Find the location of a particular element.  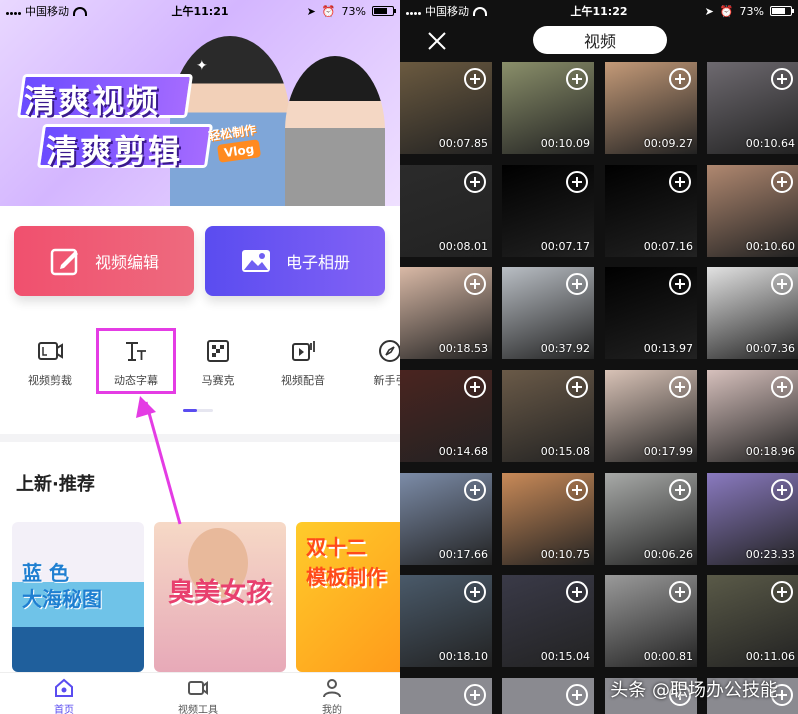

section-divider is located at coordinates (200, 438).